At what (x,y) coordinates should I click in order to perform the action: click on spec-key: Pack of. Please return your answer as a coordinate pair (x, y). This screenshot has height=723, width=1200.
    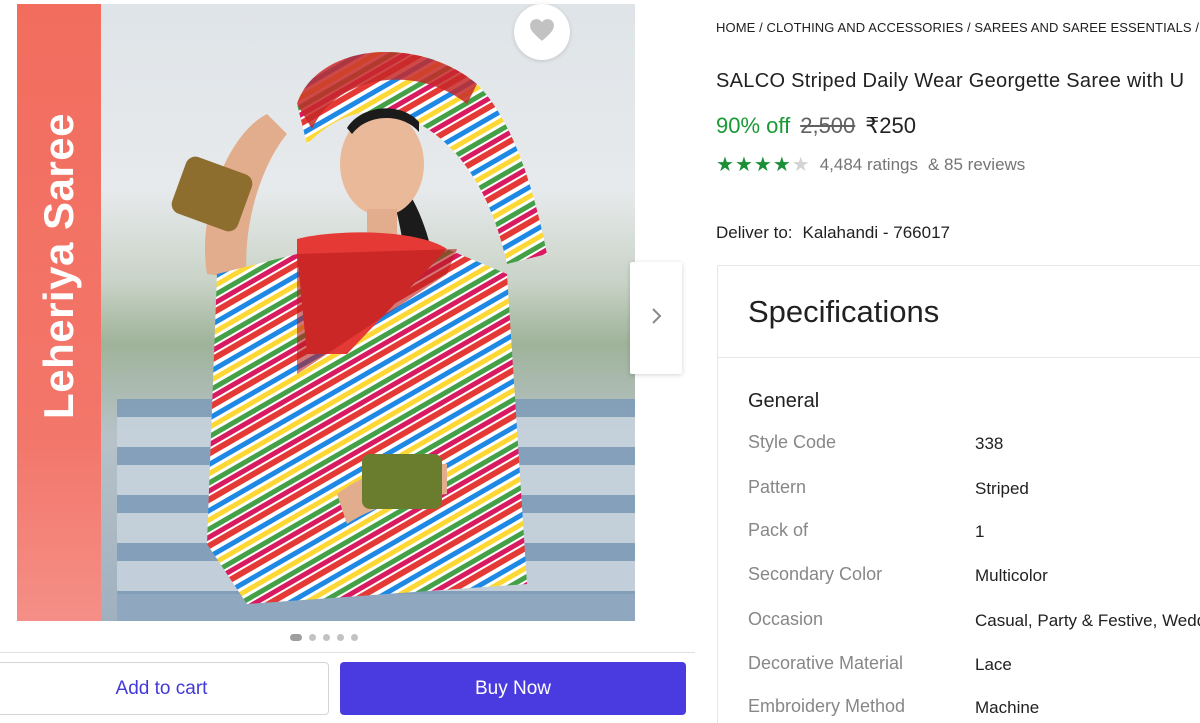
    Looking at the image, I should click on (778, 530).